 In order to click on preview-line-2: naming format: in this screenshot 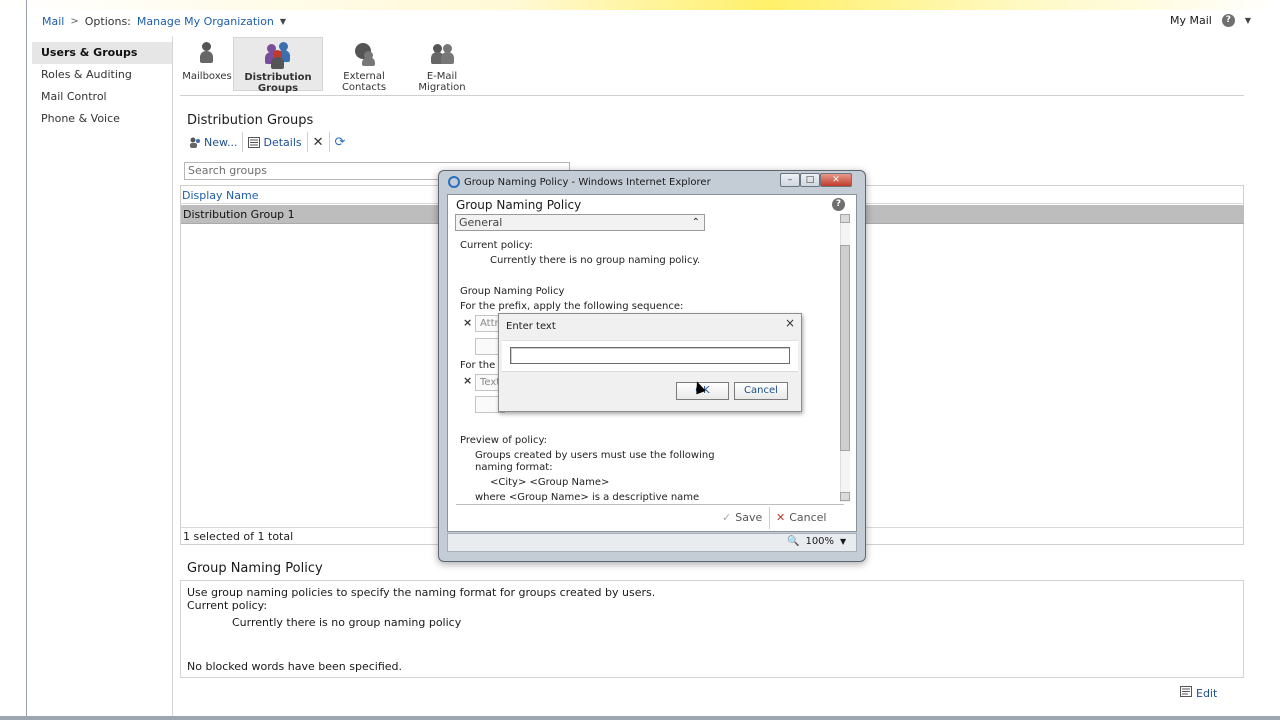, I will do `click(514, 467)`.